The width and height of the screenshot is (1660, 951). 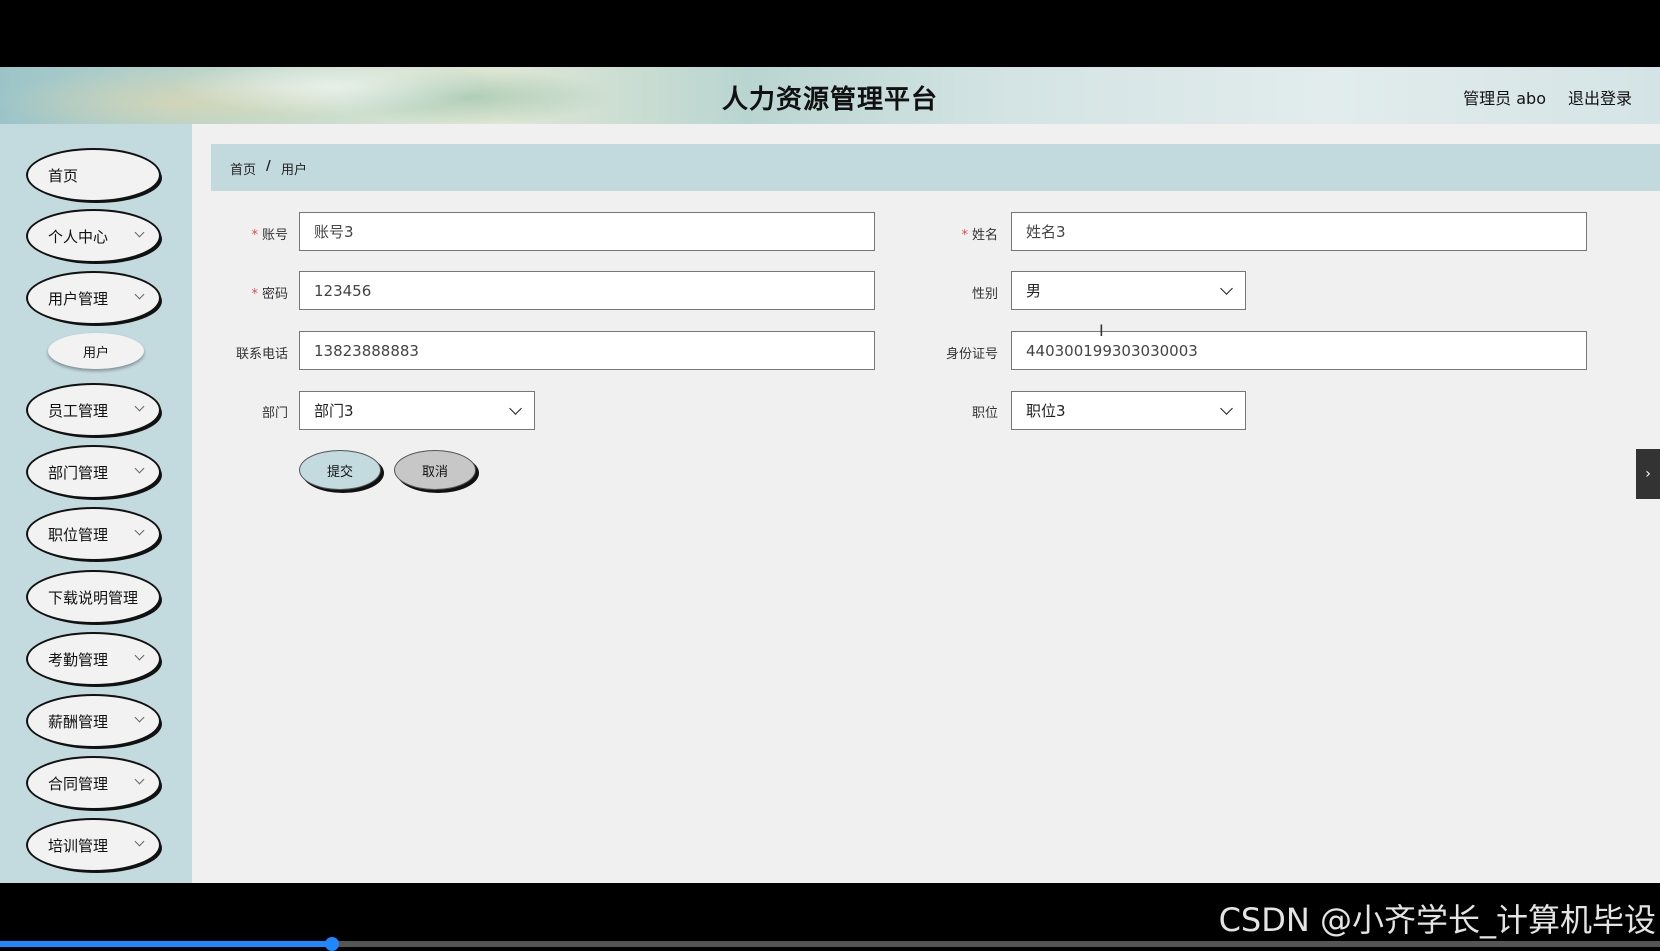 What do you see at coordinates (269, 294) in the screenshot?
I see `password-label: * 密码` at bounding box center [269, 294].